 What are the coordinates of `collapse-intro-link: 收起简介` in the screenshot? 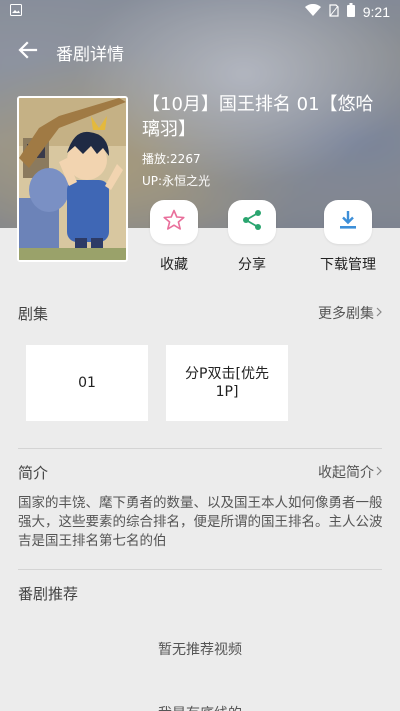 It's located at (350, 472).